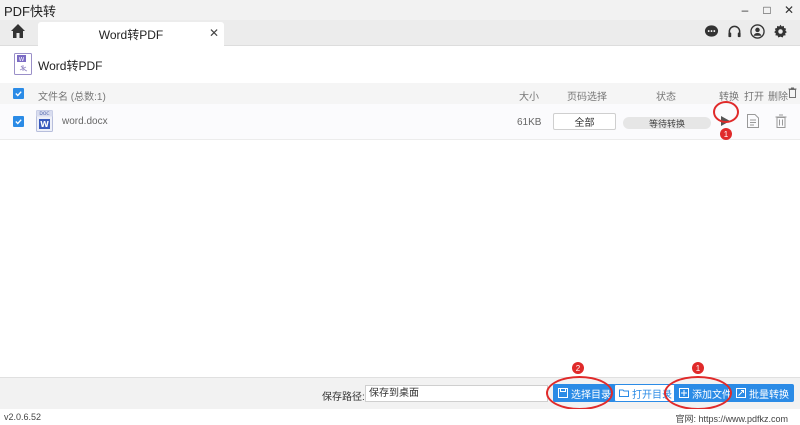  What do you see at coordinates (726, 134) in the screenshot?
I see `annotation-marker-convert: 1` at bounding box center [726, 134].